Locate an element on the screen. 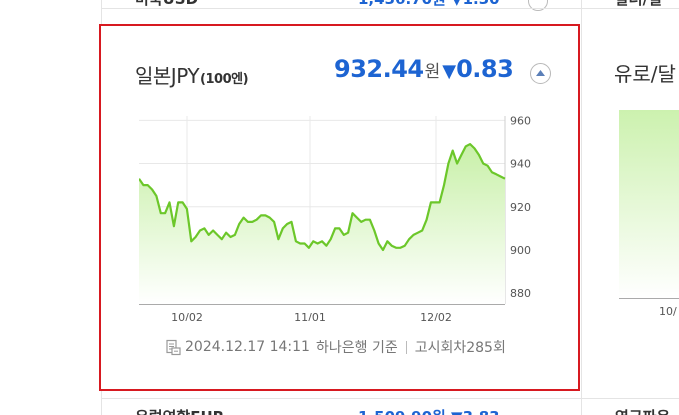  y-tick-label: 880 is located at coordinates (520, 293).